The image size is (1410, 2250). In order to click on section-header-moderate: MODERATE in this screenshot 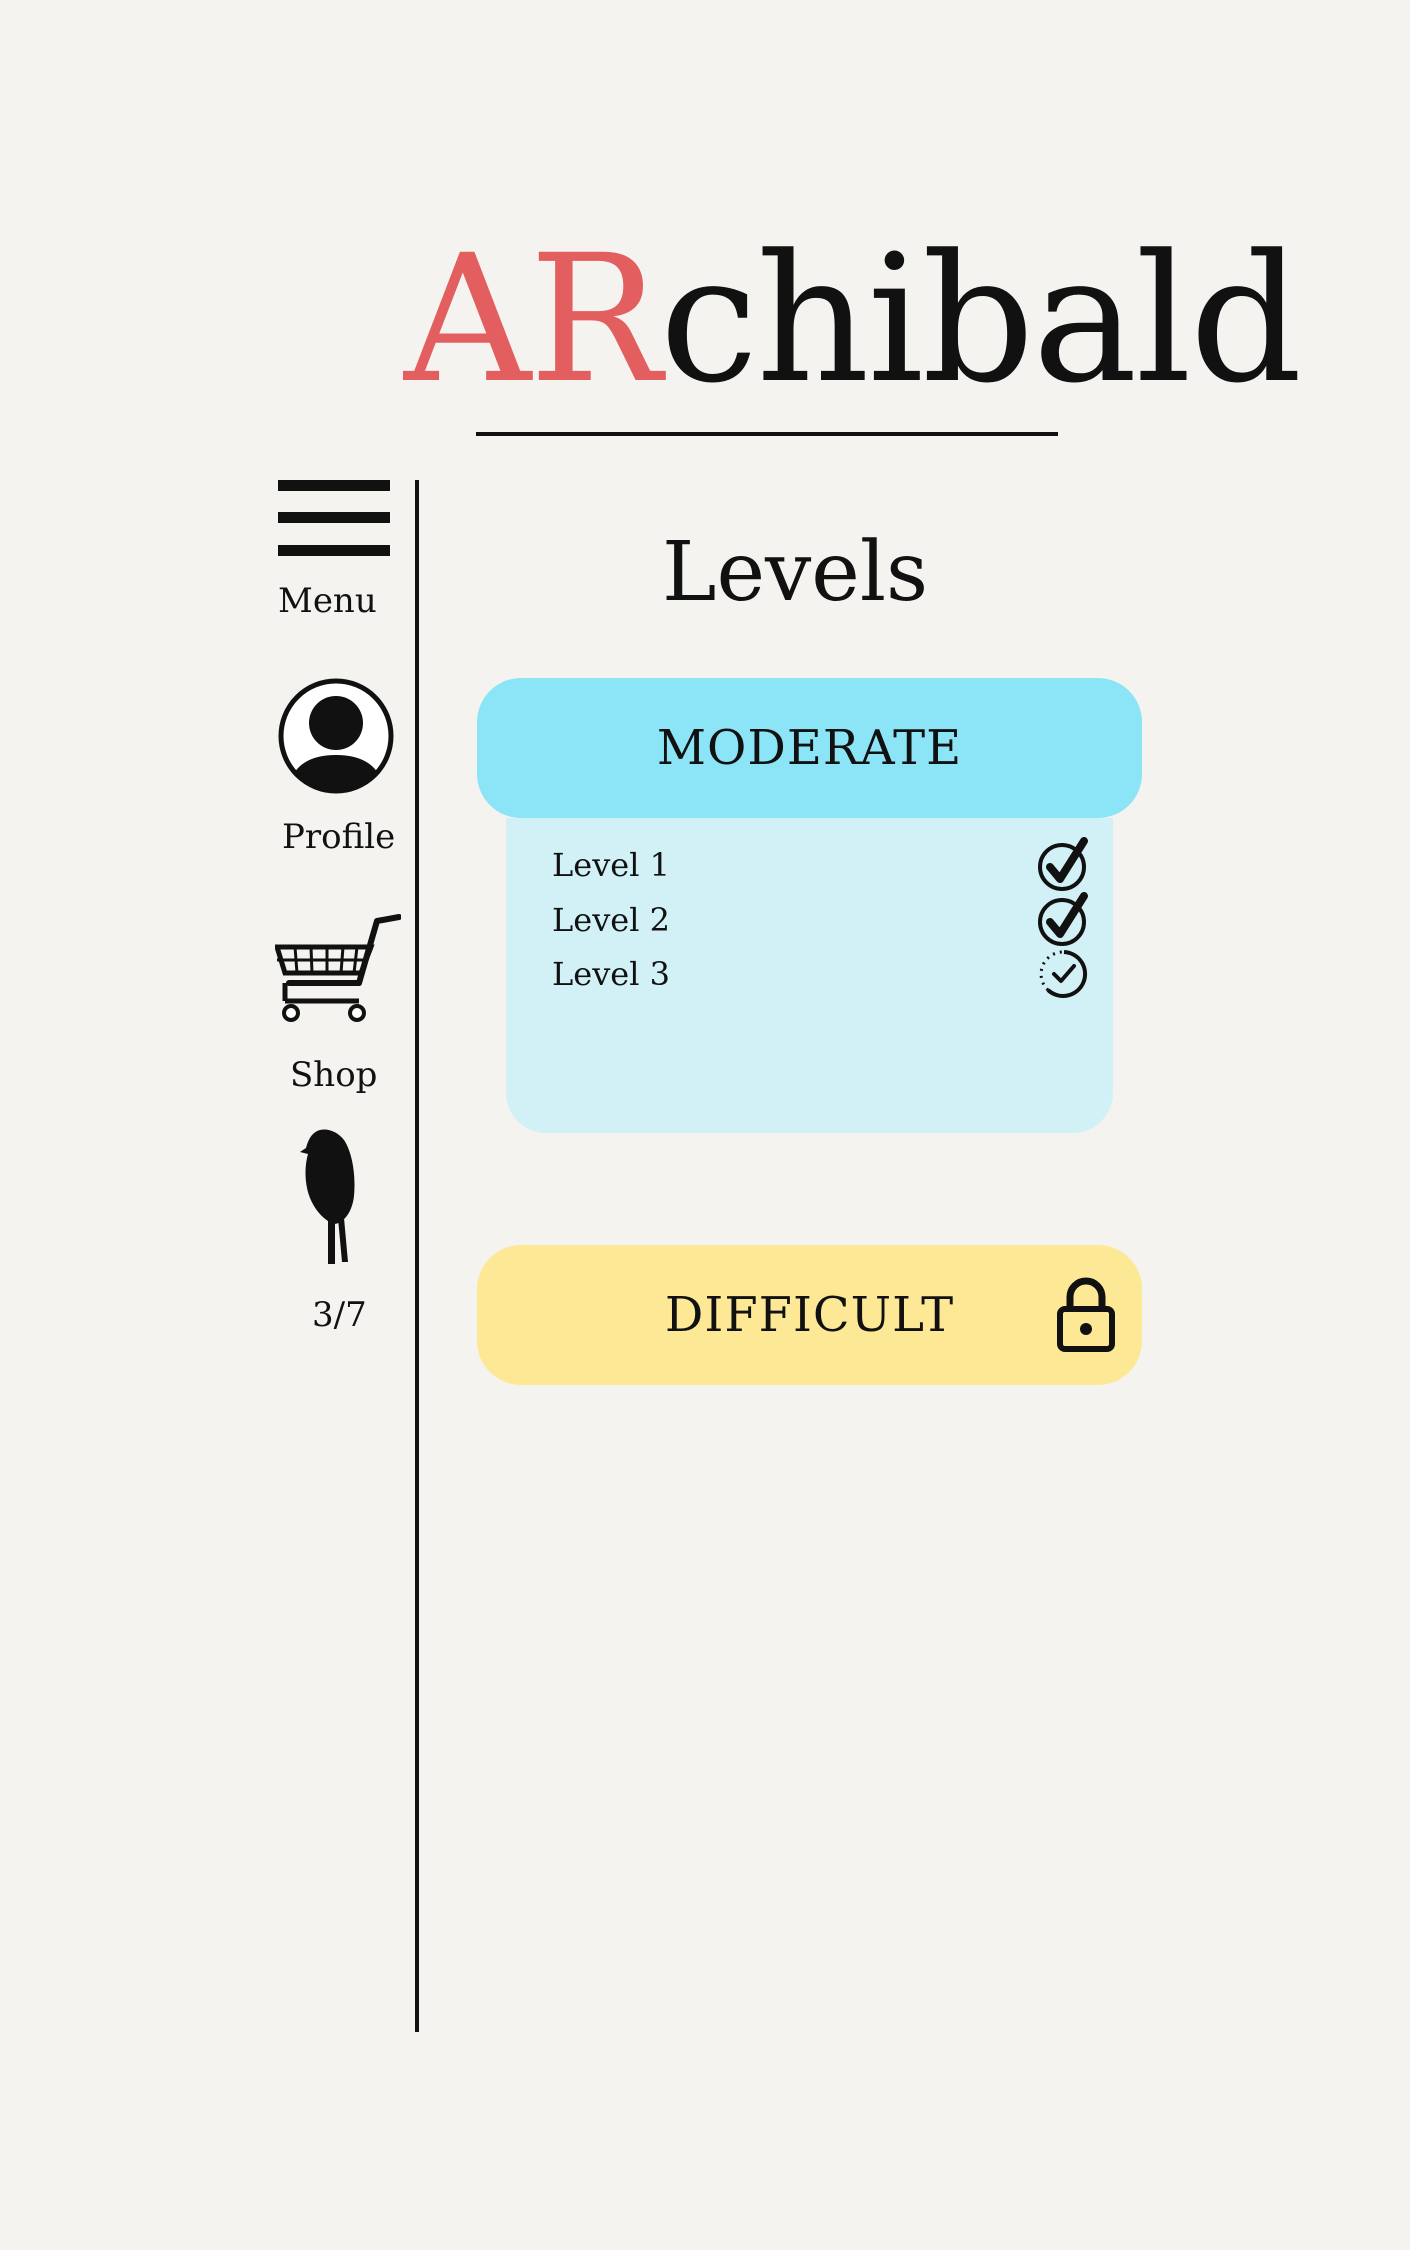, I will do `click(809, 748)`.